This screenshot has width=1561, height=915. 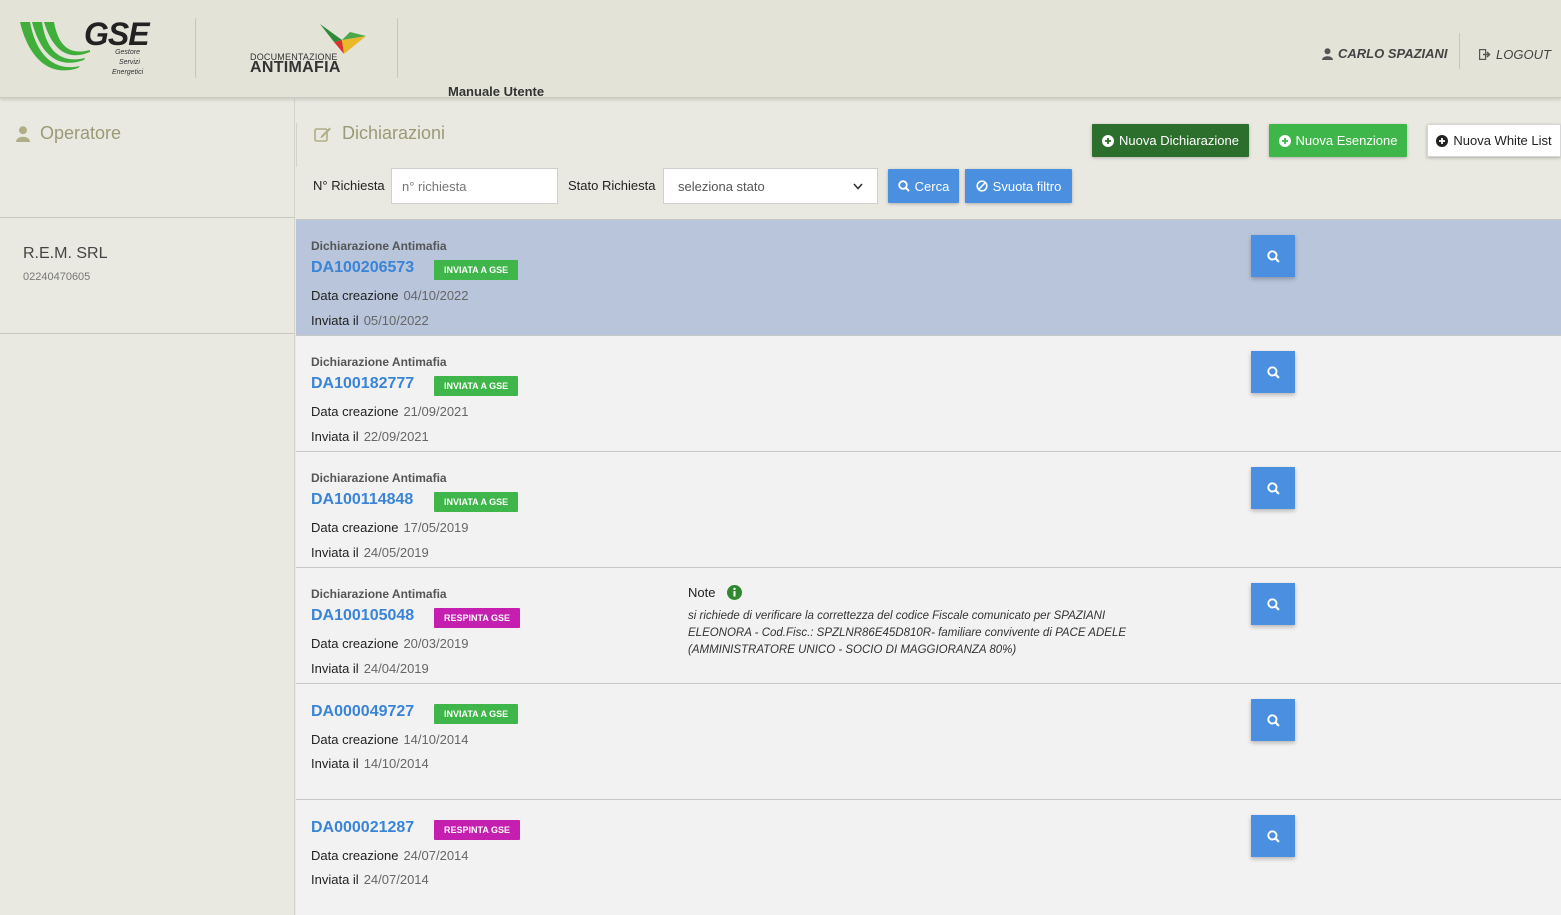 What do you see at coordinates (721, 186) in the screenshot?
I see `status-select-value: seleziona stato` at bounding box center [721, 186].